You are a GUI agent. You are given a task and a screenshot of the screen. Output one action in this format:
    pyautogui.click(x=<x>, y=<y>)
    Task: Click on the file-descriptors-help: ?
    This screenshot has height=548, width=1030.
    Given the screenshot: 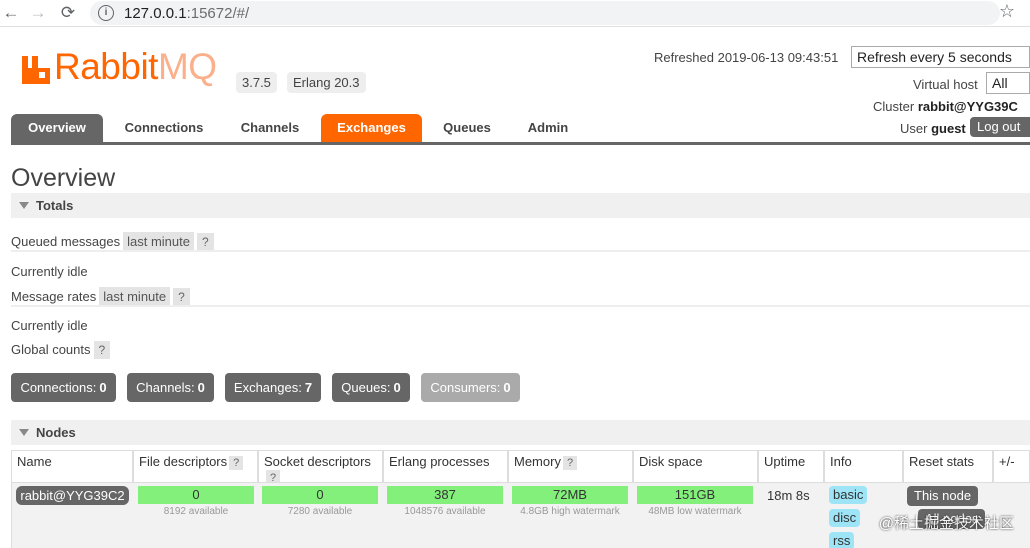 What is the action you would take?
    pyautogui.click(x=236, y=463)
    